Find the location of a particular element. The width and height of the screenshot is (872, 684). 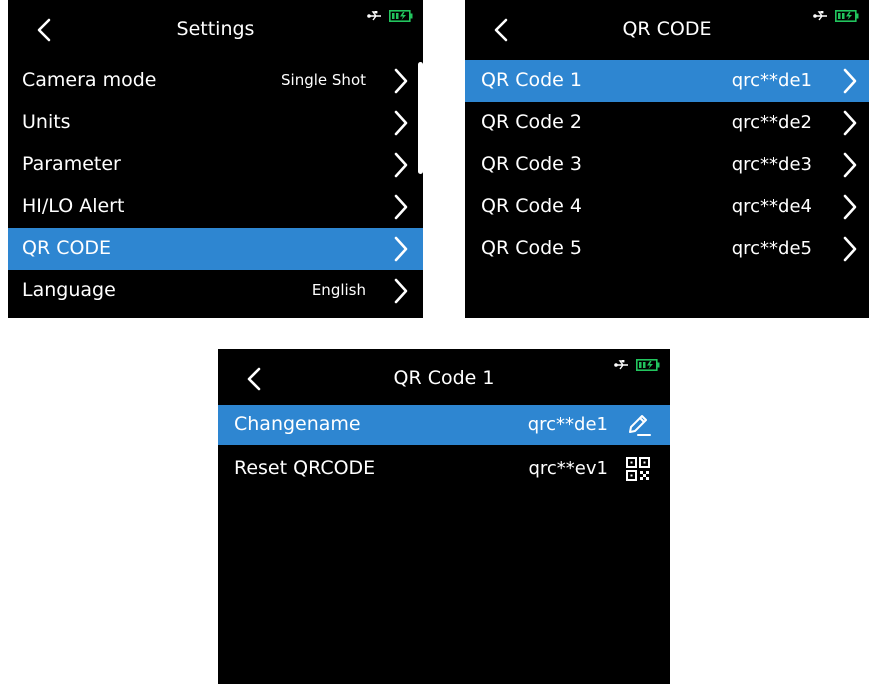

qr-code-item-3: QR Code 3 qrc**de3 is located at coordinates (667, 165).